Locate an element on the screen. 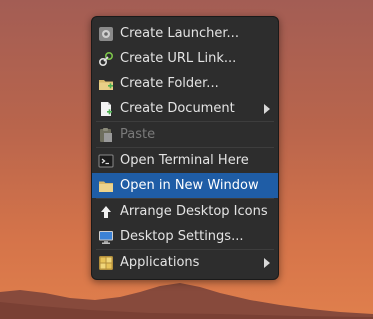  terminal-icon is located at coordinates (106, 161).